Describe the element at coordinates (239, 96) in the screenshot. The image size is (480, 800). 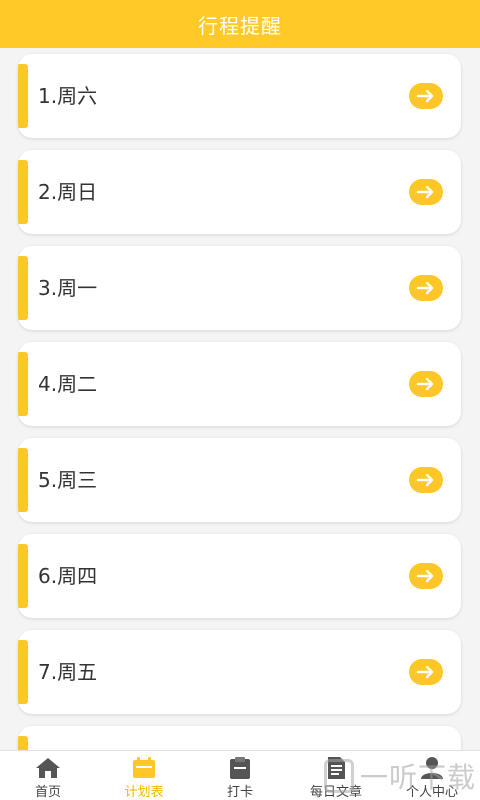
I see `schedule-item-saturday: 1.周六` at that location.